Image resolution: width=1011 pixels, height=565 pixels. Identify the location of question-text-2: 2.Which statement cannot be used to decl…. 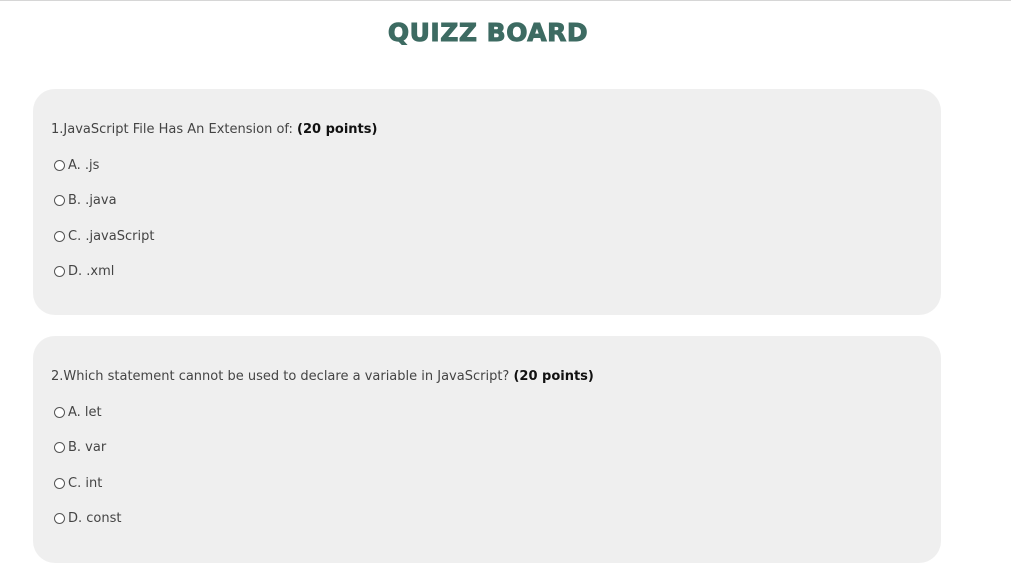
(322, 376).